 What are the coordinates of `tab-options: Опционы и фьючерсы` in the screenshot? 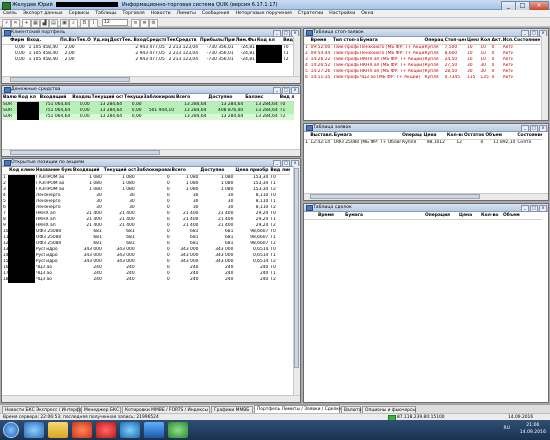 It's located at (389, 409).